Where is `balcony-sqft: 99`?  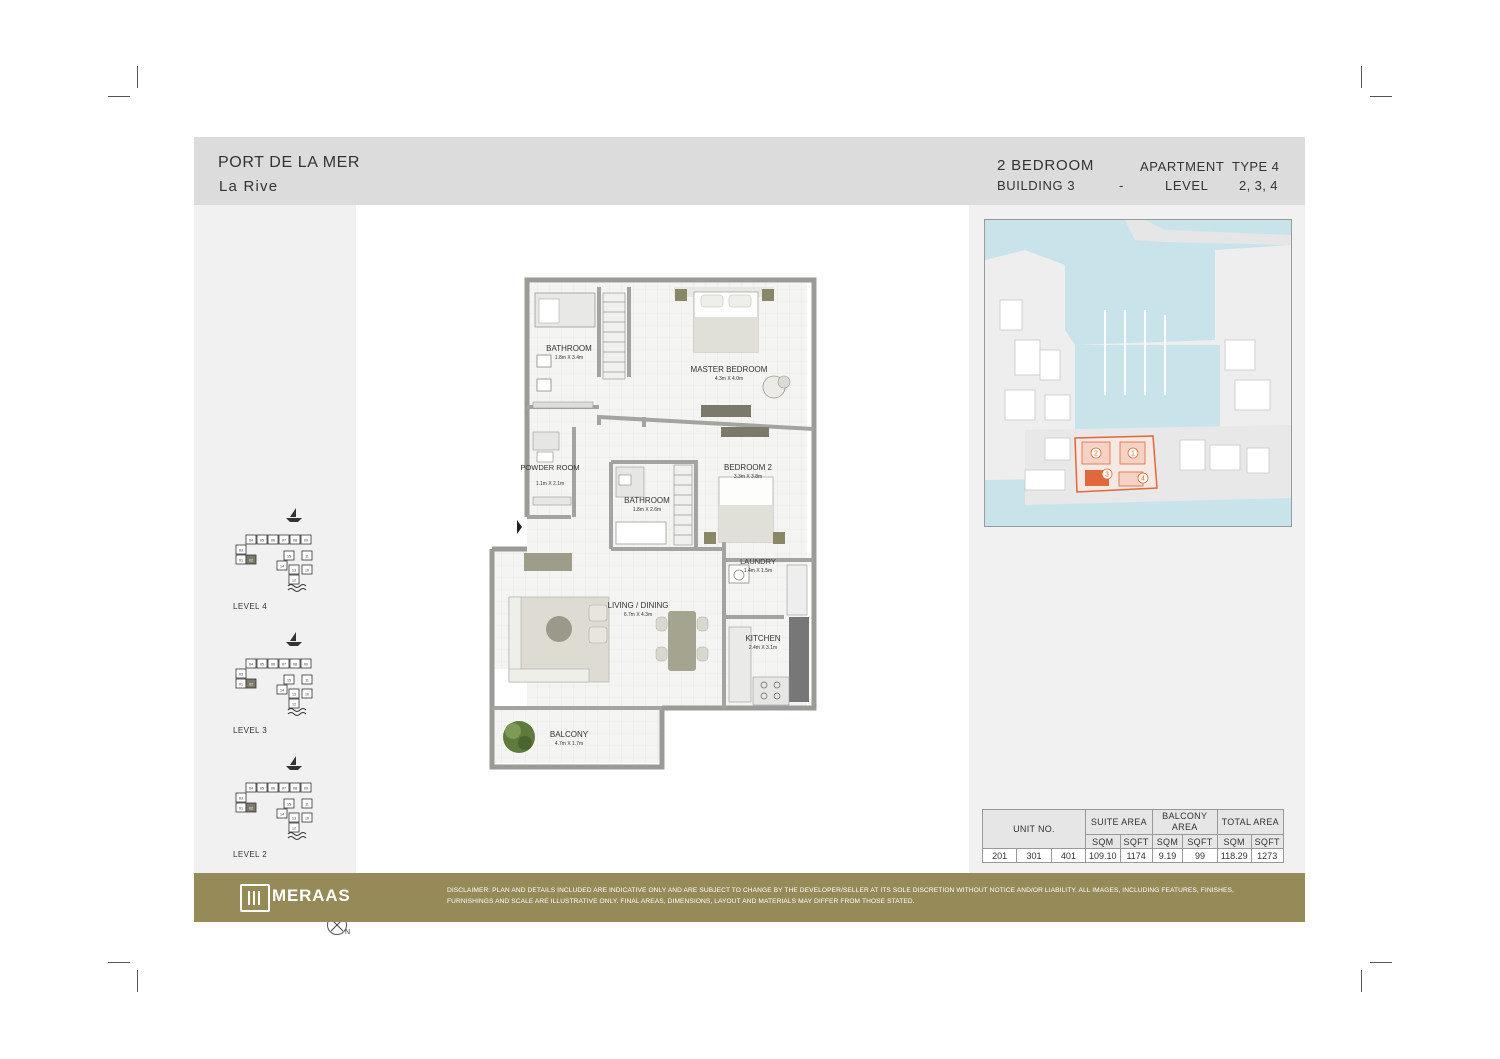 balcony-sqft: 99 is located at coordinates (1200, 855).